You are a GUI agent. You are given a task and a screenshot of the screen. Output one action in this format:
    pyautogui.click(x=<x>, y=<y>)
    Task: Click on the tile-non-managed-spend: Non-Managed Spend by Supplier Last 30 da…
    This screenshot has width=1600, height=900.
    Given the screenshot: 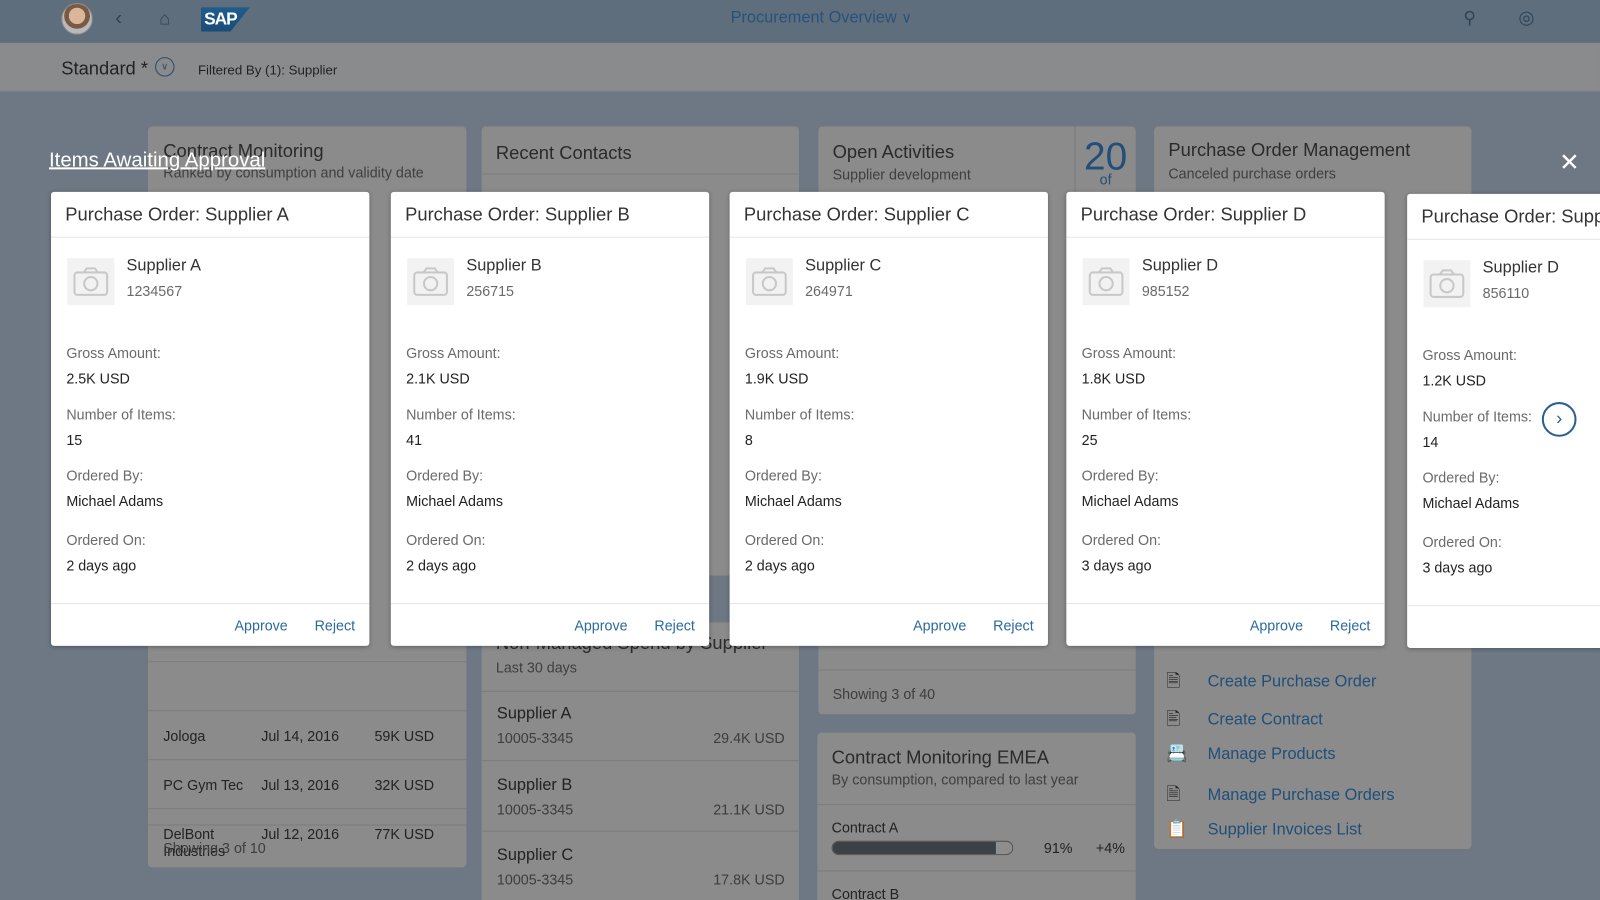 What is the action you would take?
    pyautogui.click(x=640, y=761)
    